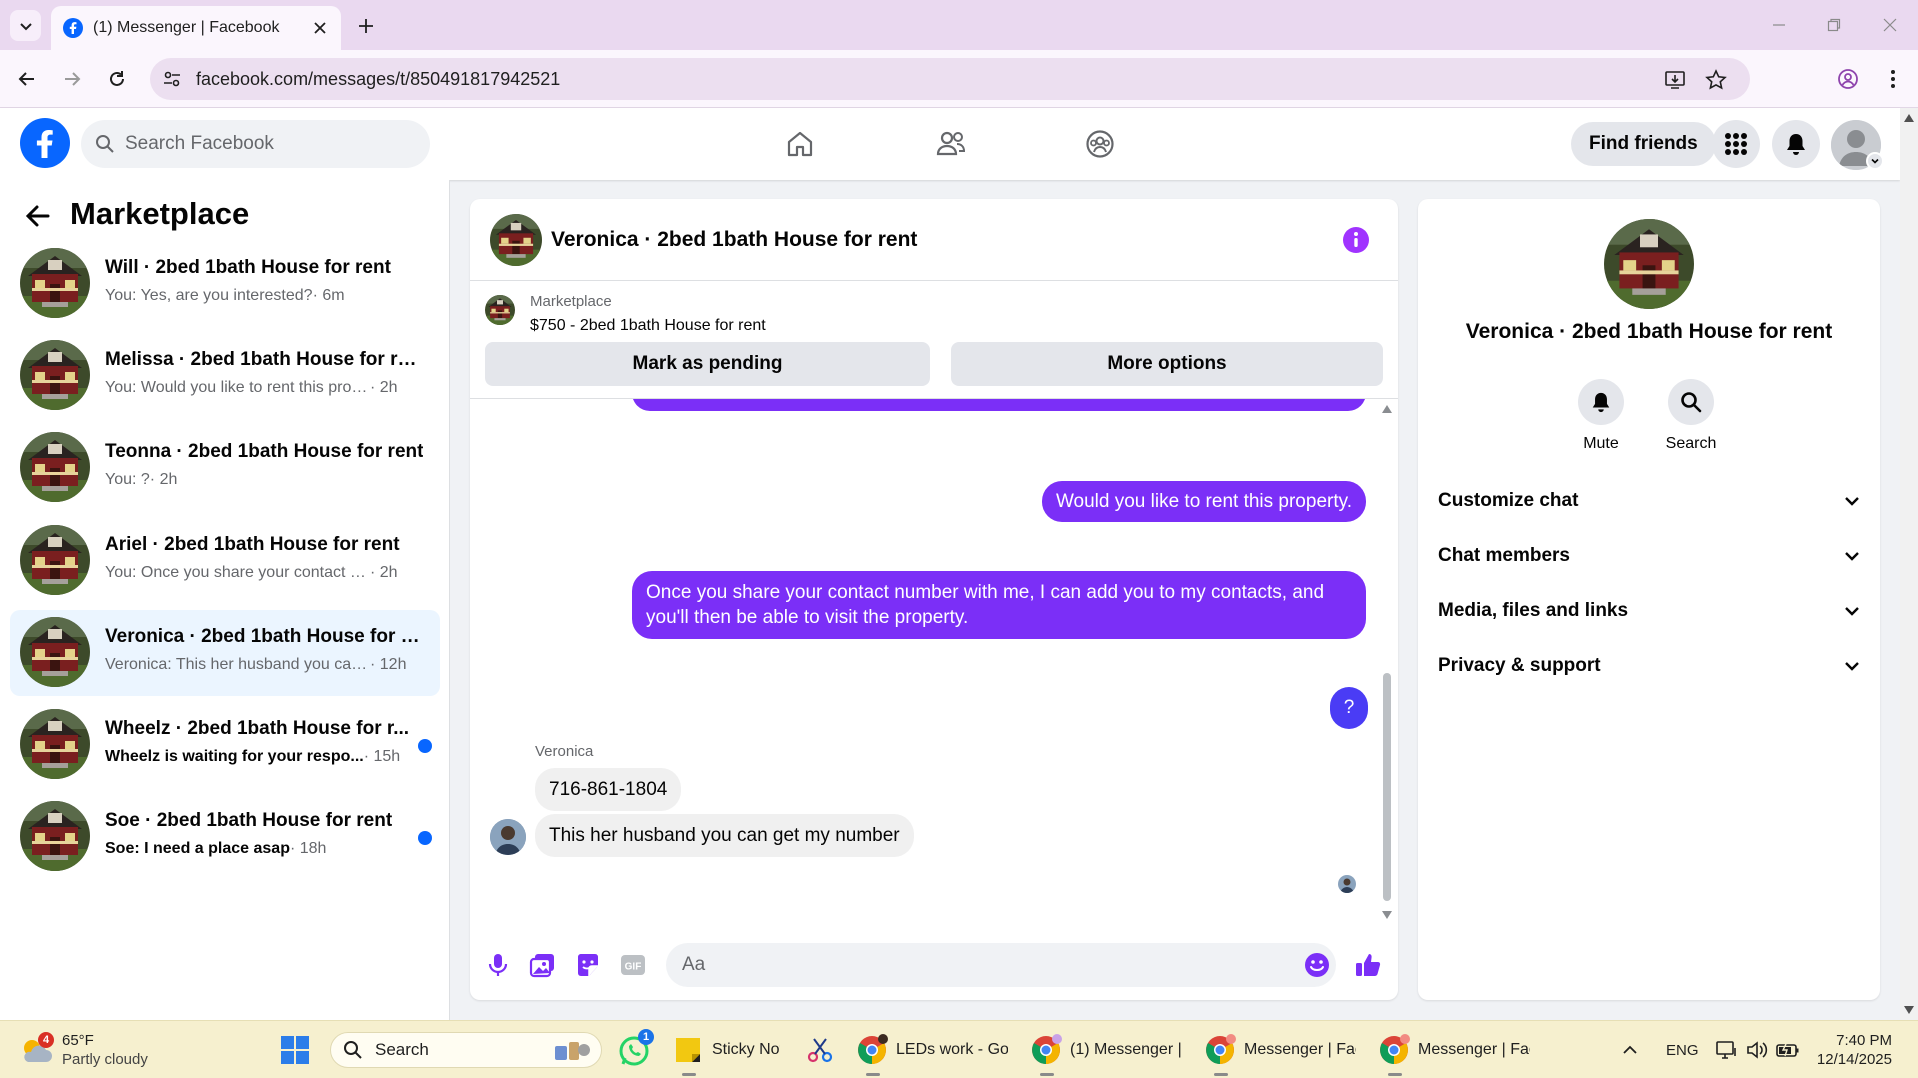 This screenshot has width=1918, height=1078. I want to click on microphone-icon, so click(498, 965).